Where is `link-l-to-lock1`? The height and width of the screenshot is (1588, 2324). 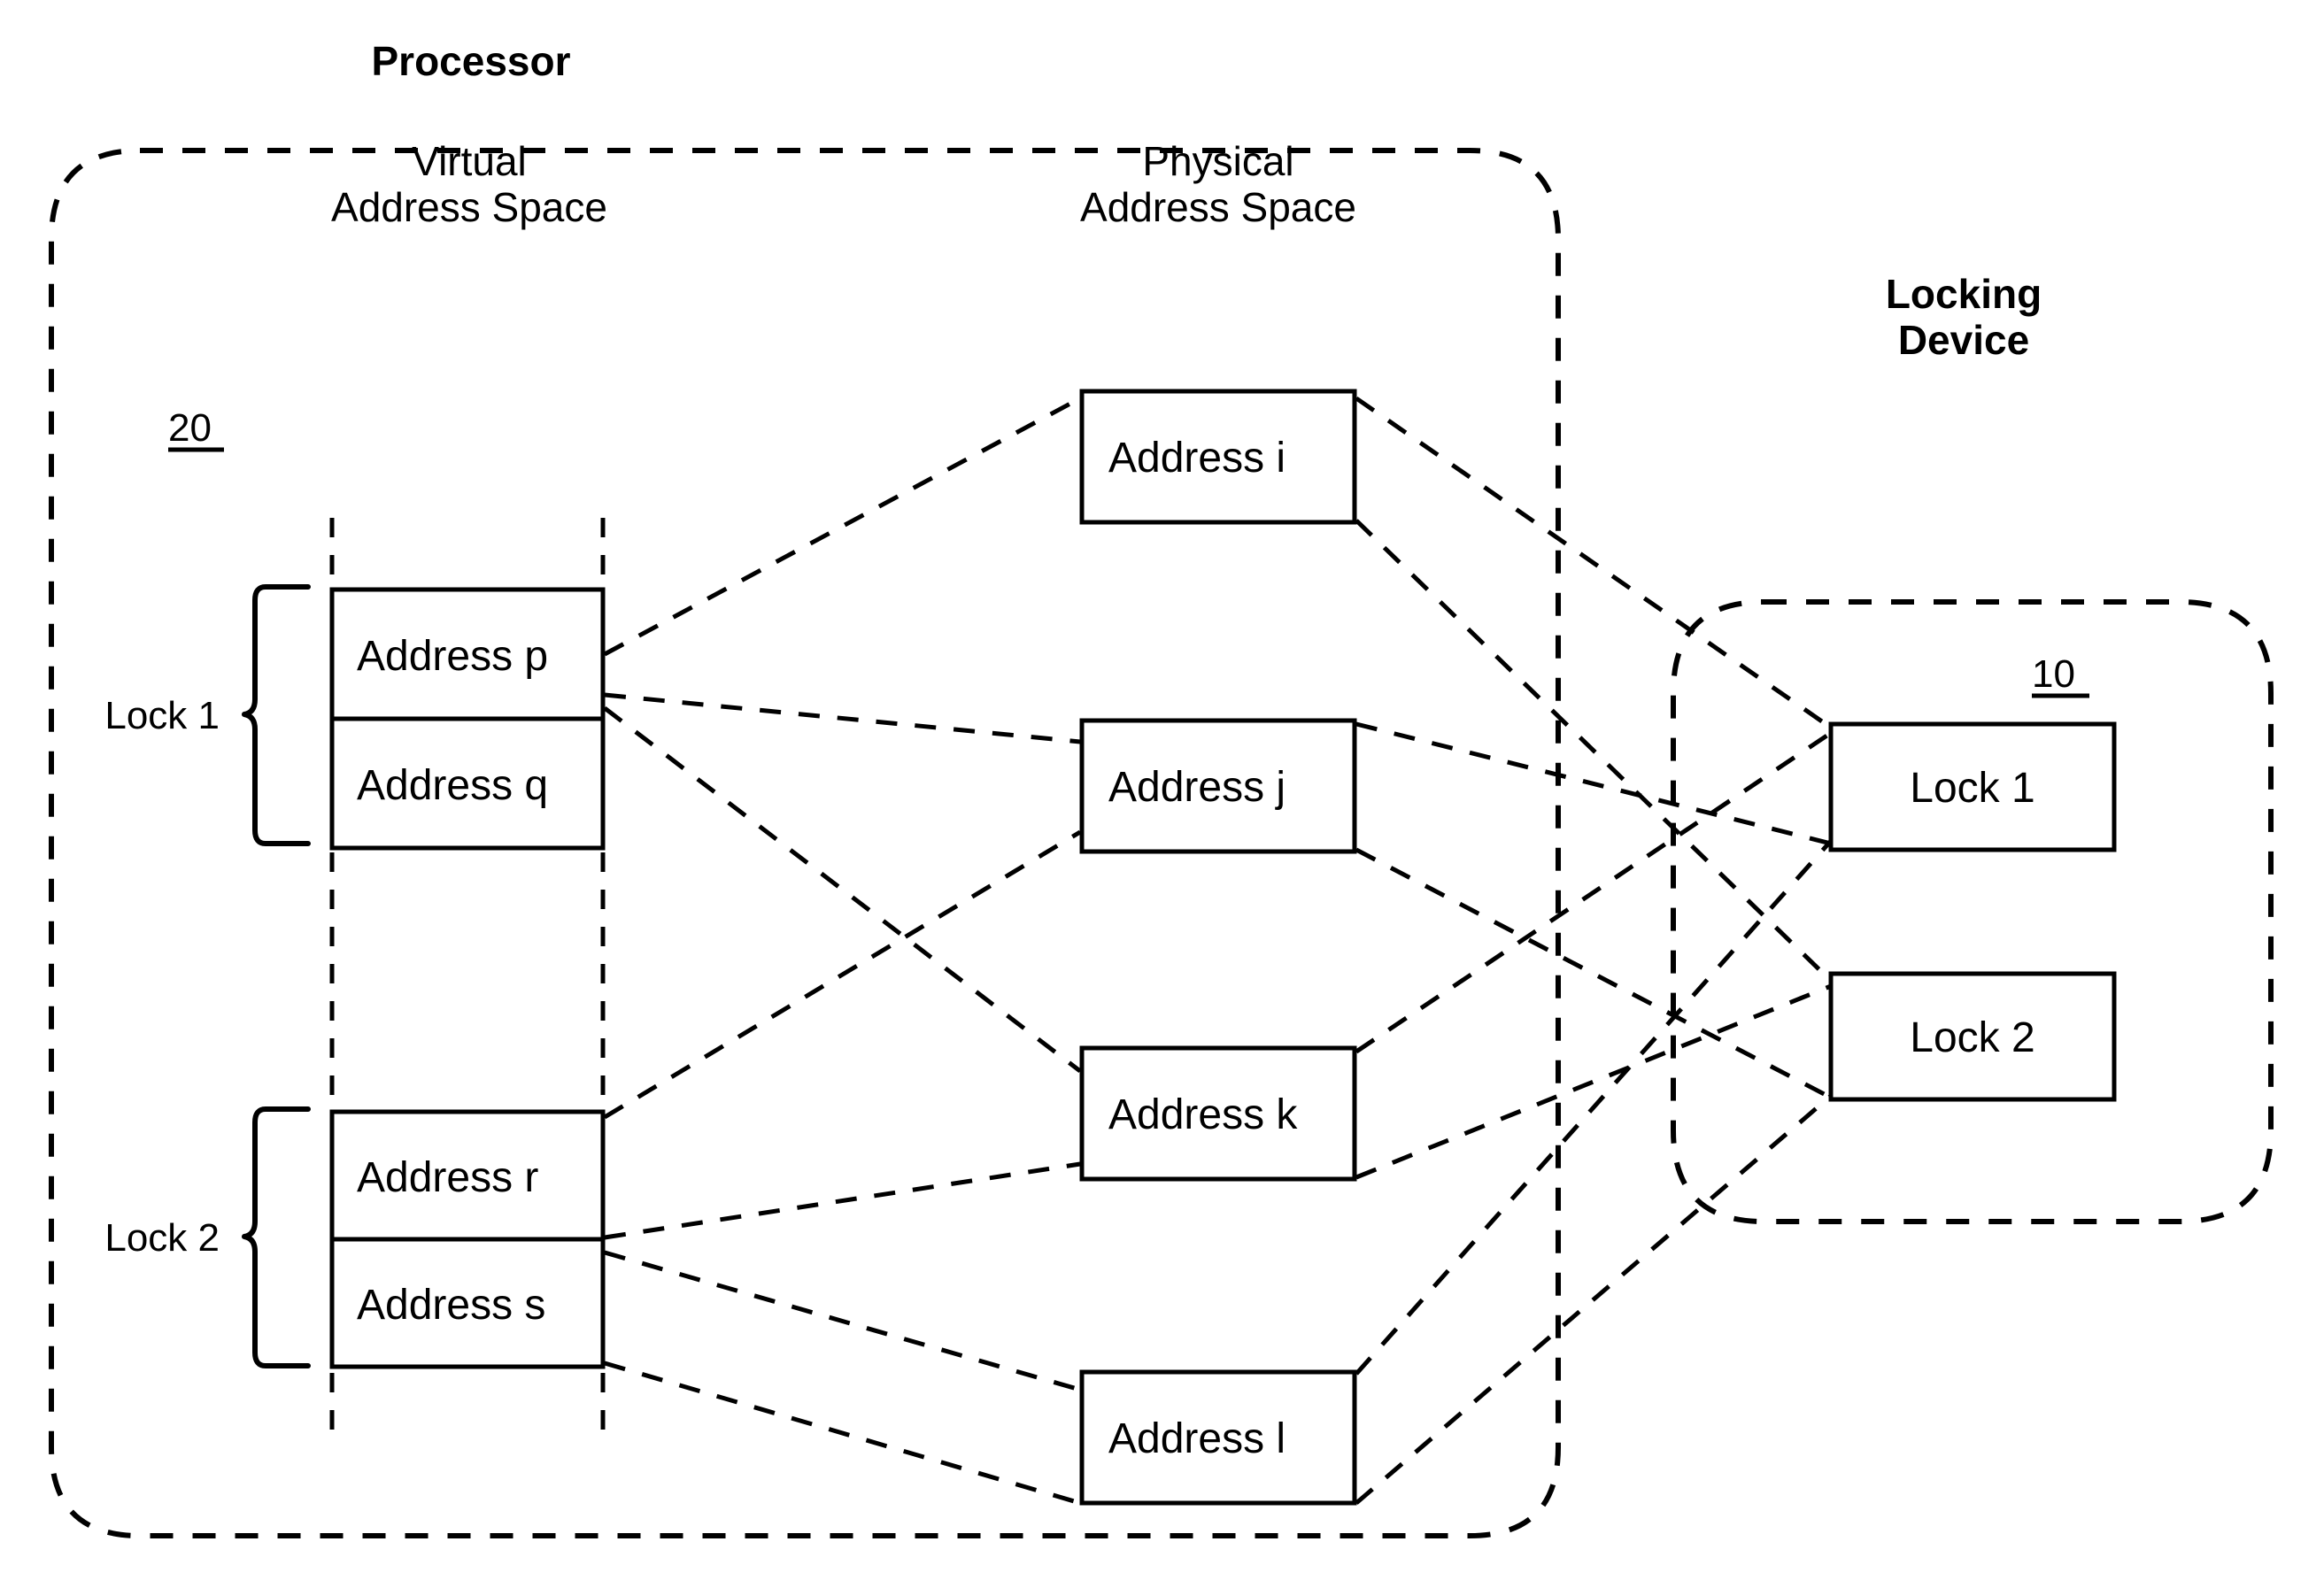 link-l-to-lock1 is located at coordinates (1594, 1107).